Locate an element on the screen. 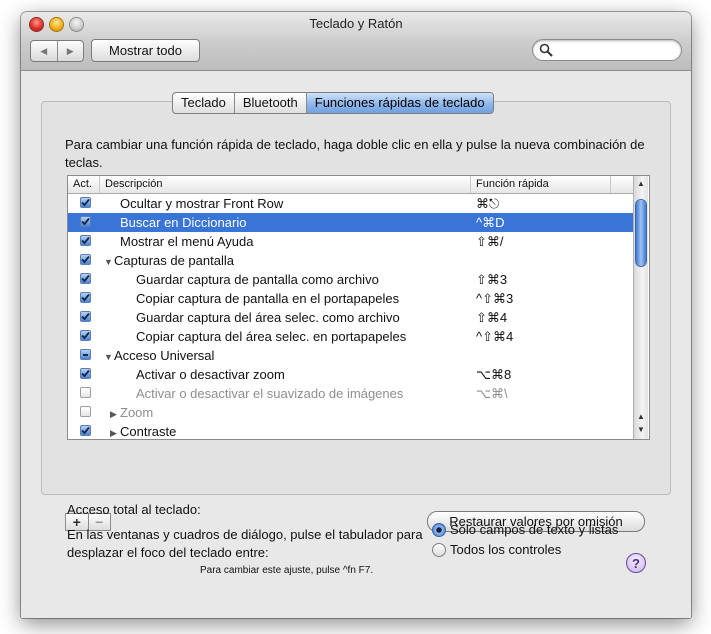  radio-text-fields-only: Sólo campos de texto y listas is located at coordinates (525, 530).